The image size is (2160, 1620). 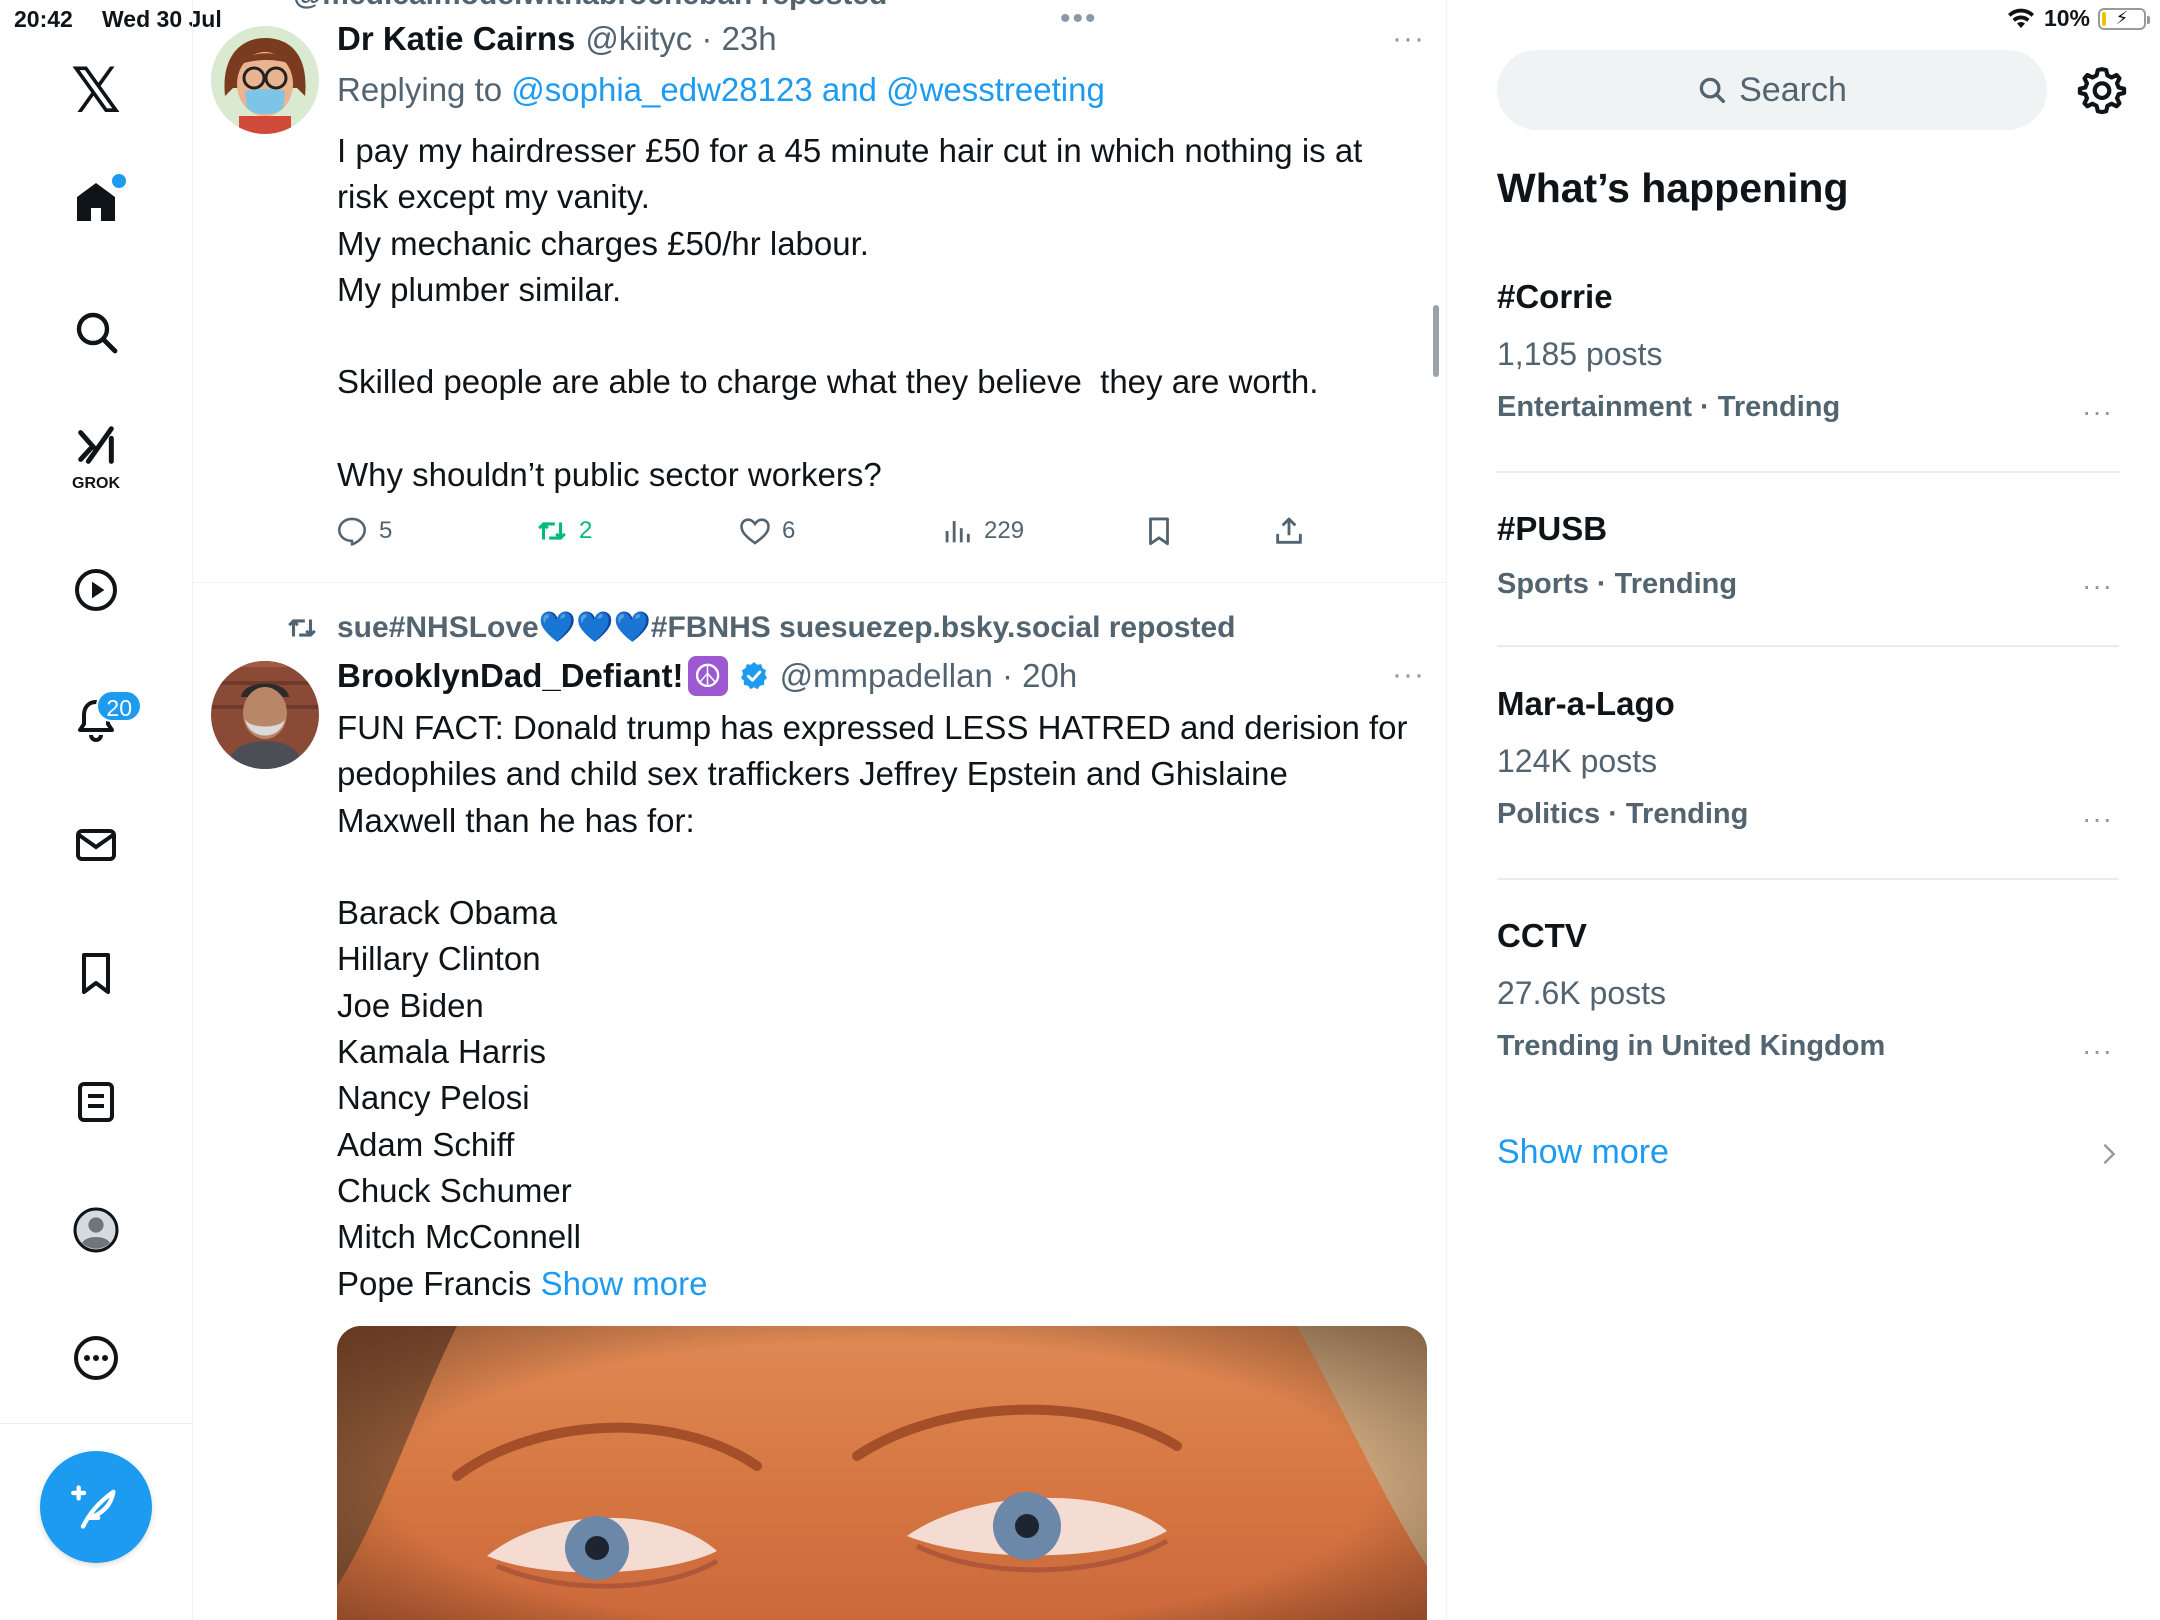 I want to click on trend-post-count: 27.6K posts, so click(x=1581, y=993).